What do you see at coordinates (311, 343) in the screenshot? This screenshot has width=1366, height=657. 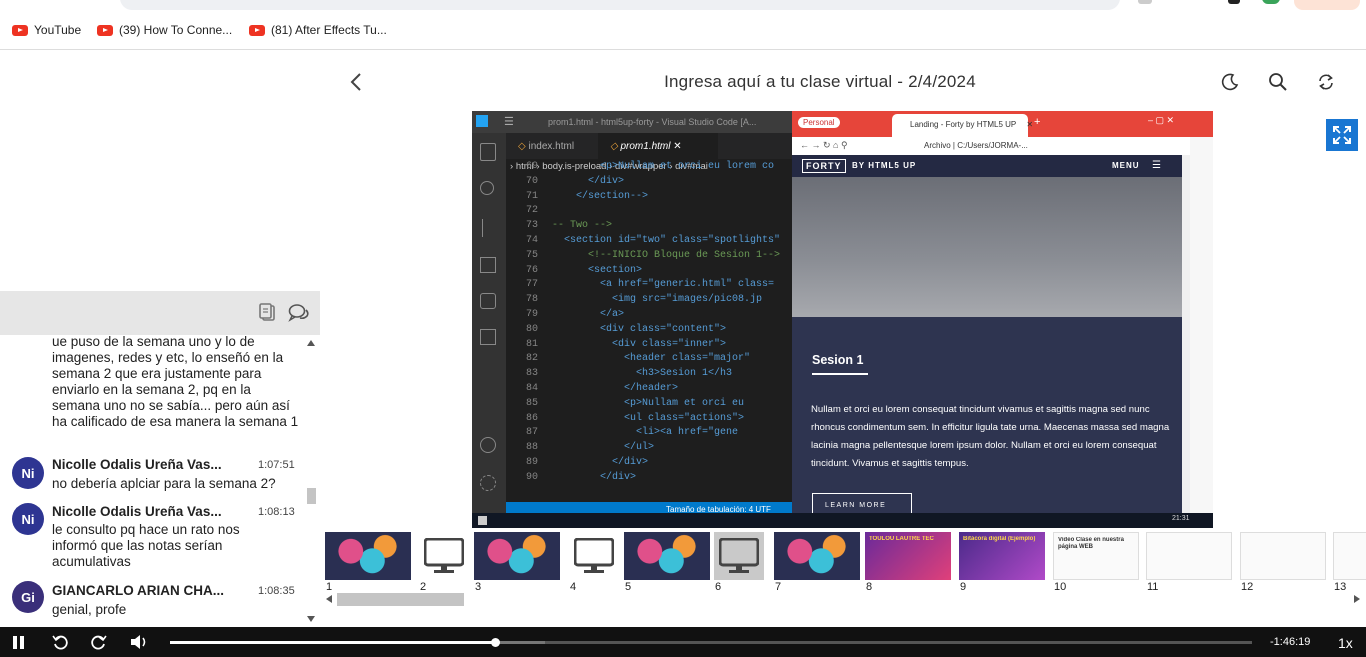 I see `scroll-up-arrow` at bounding box center [311, 343].